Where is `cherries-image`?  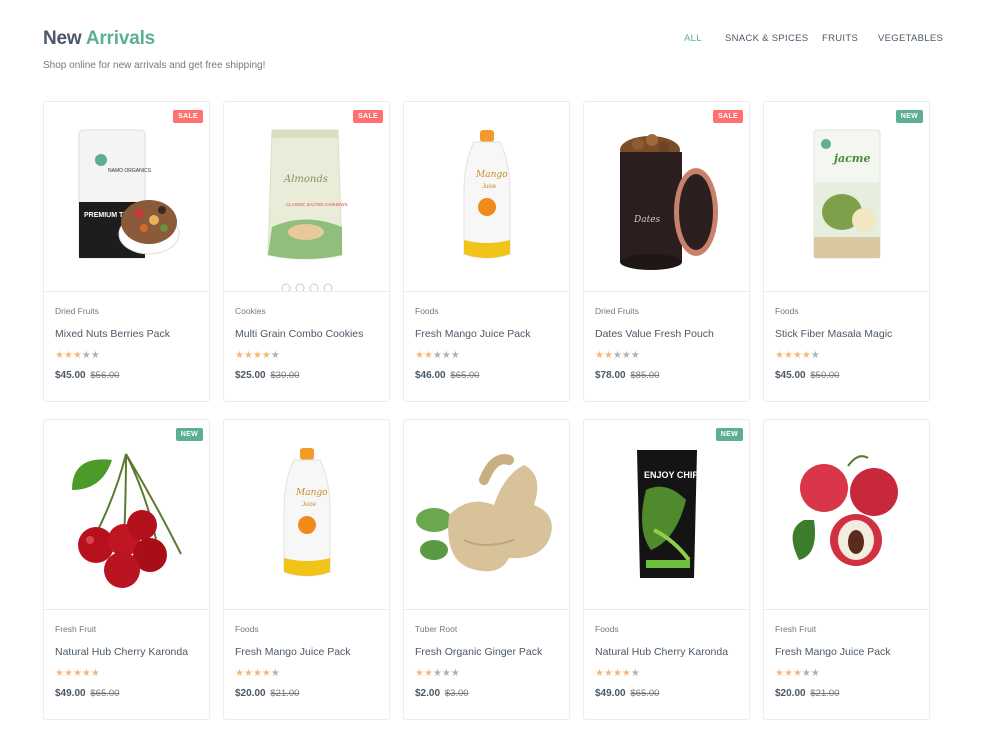
cherries-image is located at coordinates (126, 515).